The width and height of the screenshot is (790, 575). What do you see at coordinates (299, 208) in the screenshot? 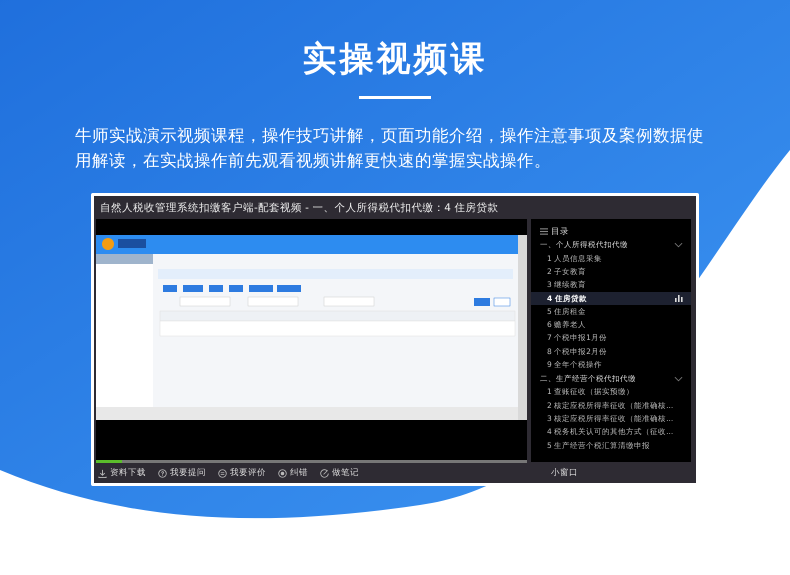
I see `video-title: 自然人税收管理系统扣缴客户端-配套视频 - 一、个人所得税代扣代缴：4 住房贷款` at bounding box center [299, 208].